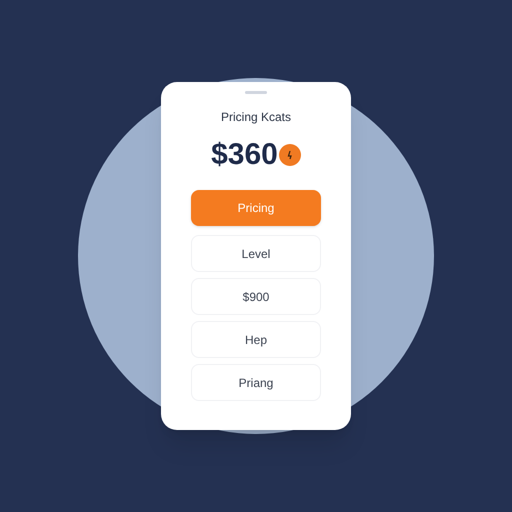 The height and width of the screenshot is (512, 512). What do you see at coordinates (256, 296) in the screenshot?
I see `option-button: $900` at bounding box center [256, 296].